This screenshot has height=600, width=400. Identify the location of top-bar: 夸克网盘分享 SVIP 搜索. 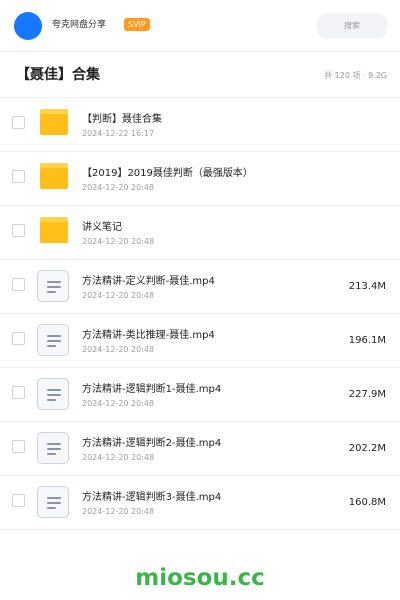
(200, 26).